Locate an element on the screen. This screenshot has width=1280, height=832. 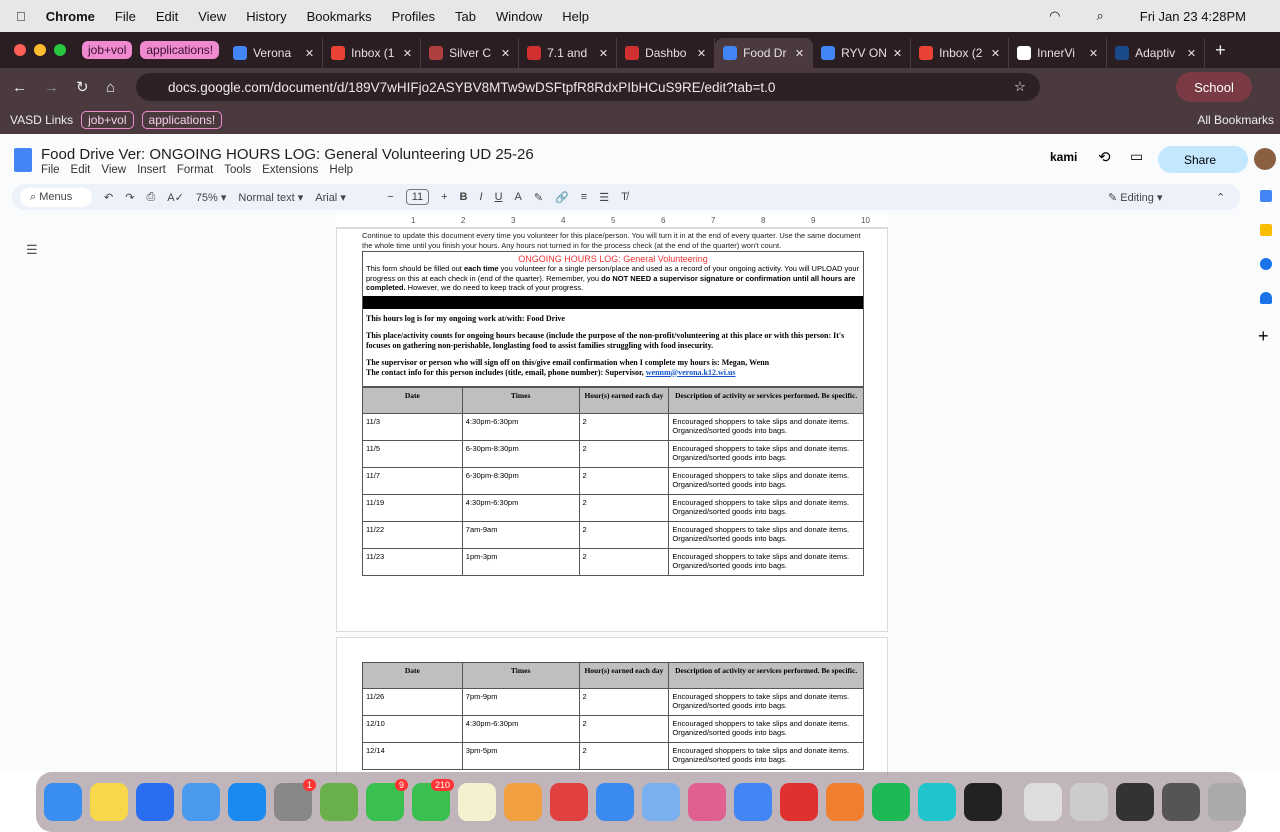
new-tab-button: + is located at coordinates (1220, 50).